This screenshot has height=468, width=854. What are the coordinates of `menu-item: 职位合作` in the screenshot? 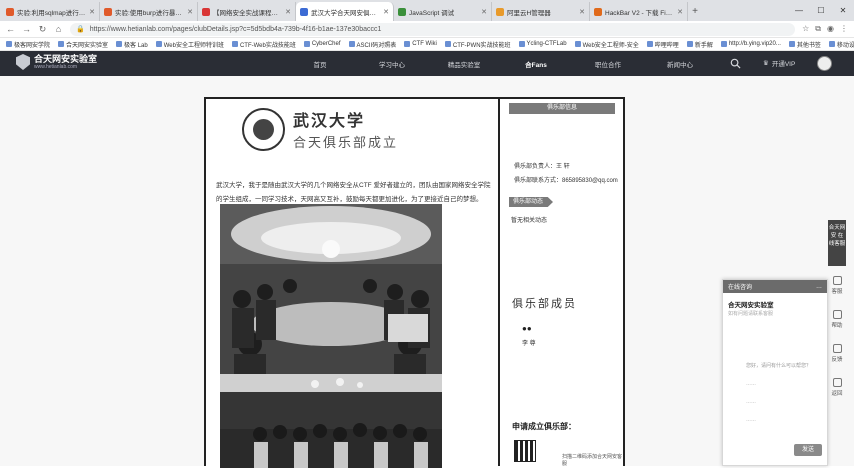 It's located at (608, 64).